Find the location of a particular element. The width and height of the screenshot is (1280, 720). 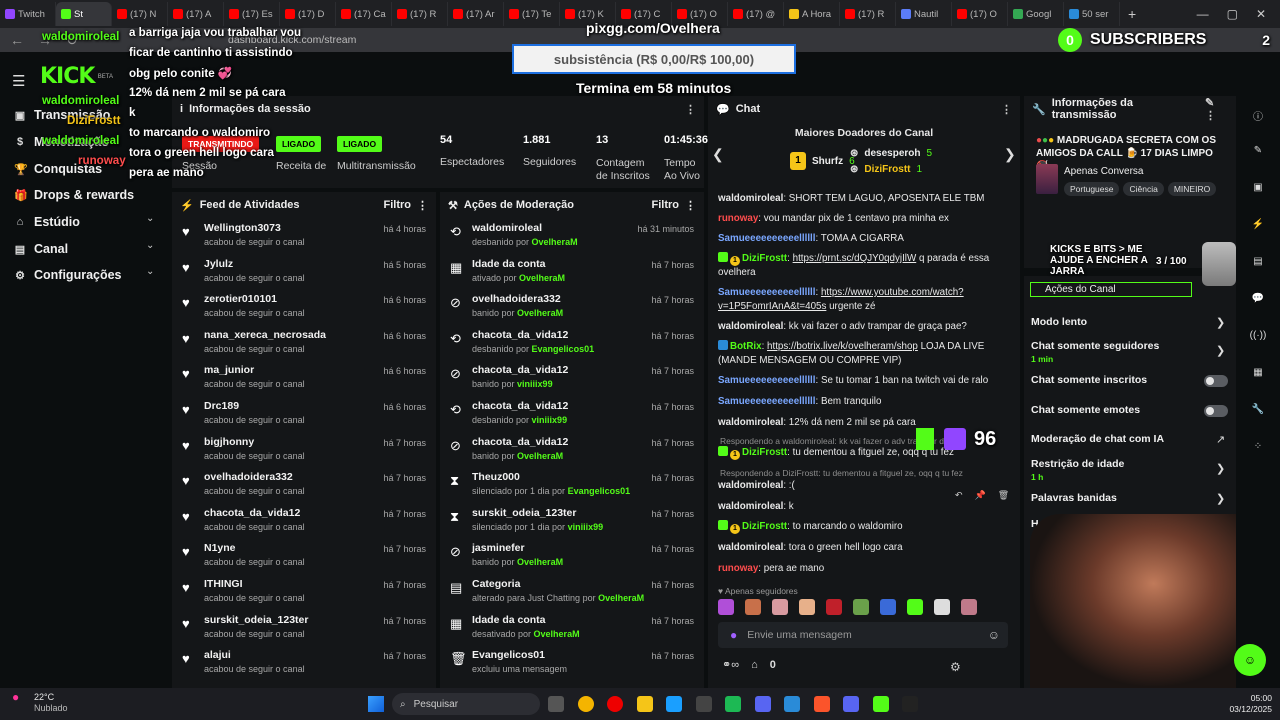

info-icon: ⓘ is located at coordinates (1258, 115).